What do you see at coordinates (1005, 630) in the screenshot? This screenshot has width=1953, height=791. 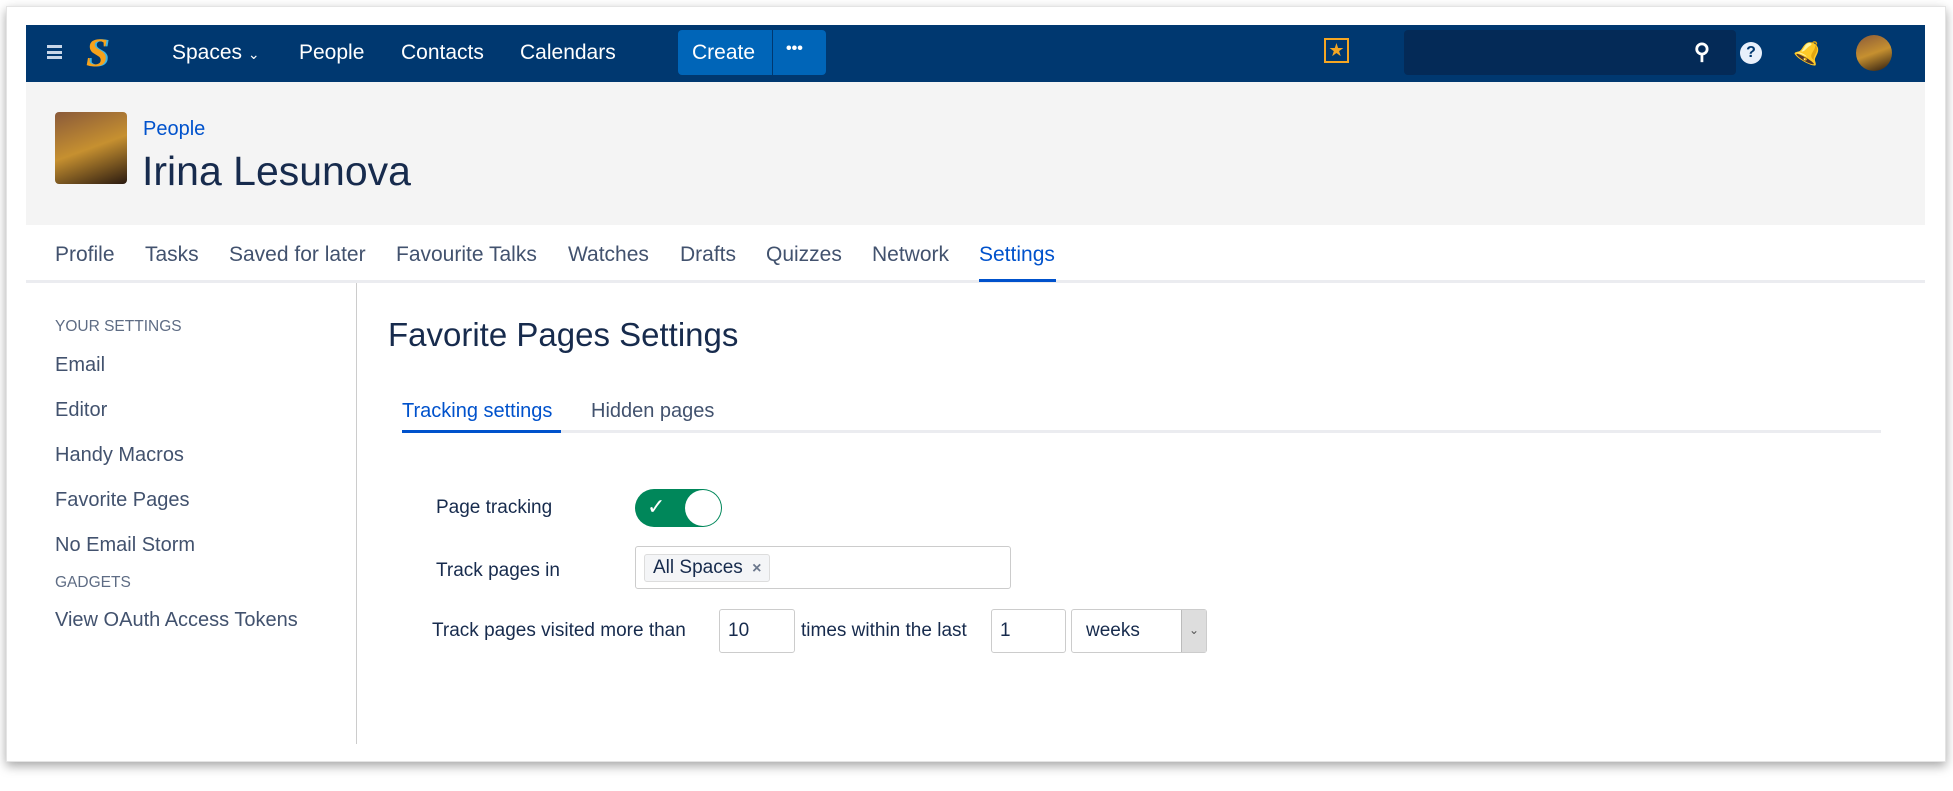 I see `period-count-value: 1` at bounding box center [1005, 630].